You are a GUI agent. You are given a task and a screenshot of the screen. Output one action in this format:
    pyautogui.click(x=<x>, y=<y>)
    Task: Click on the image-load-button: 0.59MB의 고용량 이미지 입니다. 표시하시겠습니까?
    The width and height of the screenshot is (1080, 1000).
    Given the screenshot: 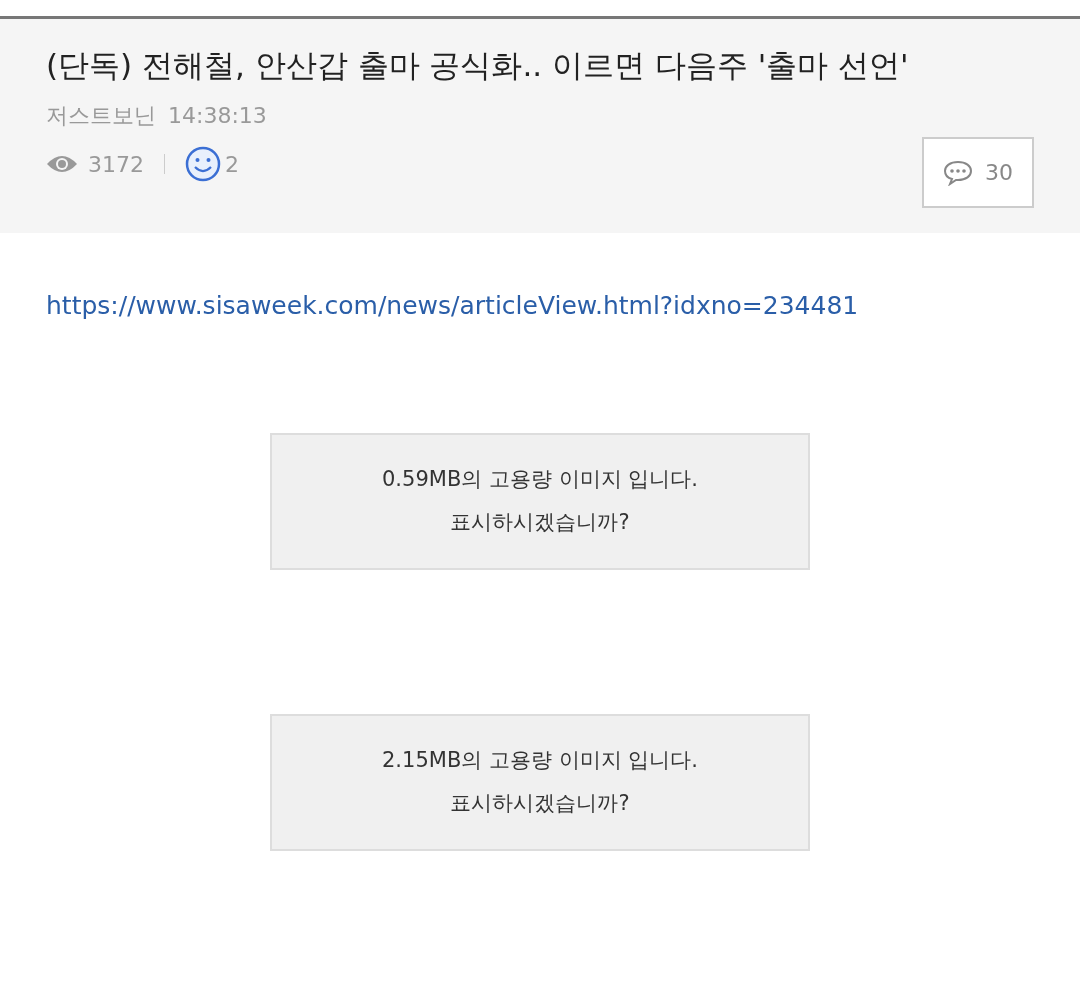 What is the action you would take?
    pyautogui.click(x=540, y=501)
    